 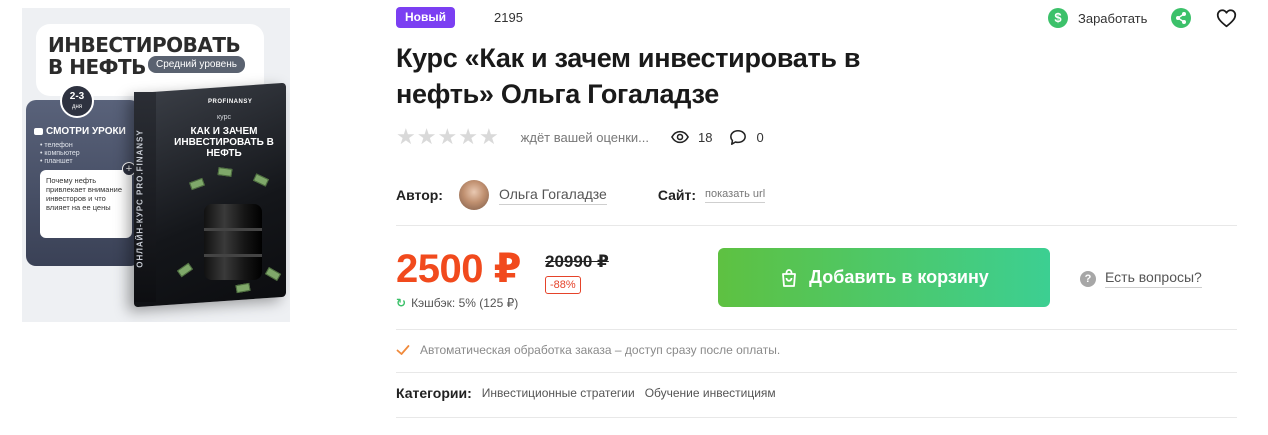 I want to click on cashback-info: ↻ Кэшбэк: 5% (125 ₽), so click(x=457, y=303).